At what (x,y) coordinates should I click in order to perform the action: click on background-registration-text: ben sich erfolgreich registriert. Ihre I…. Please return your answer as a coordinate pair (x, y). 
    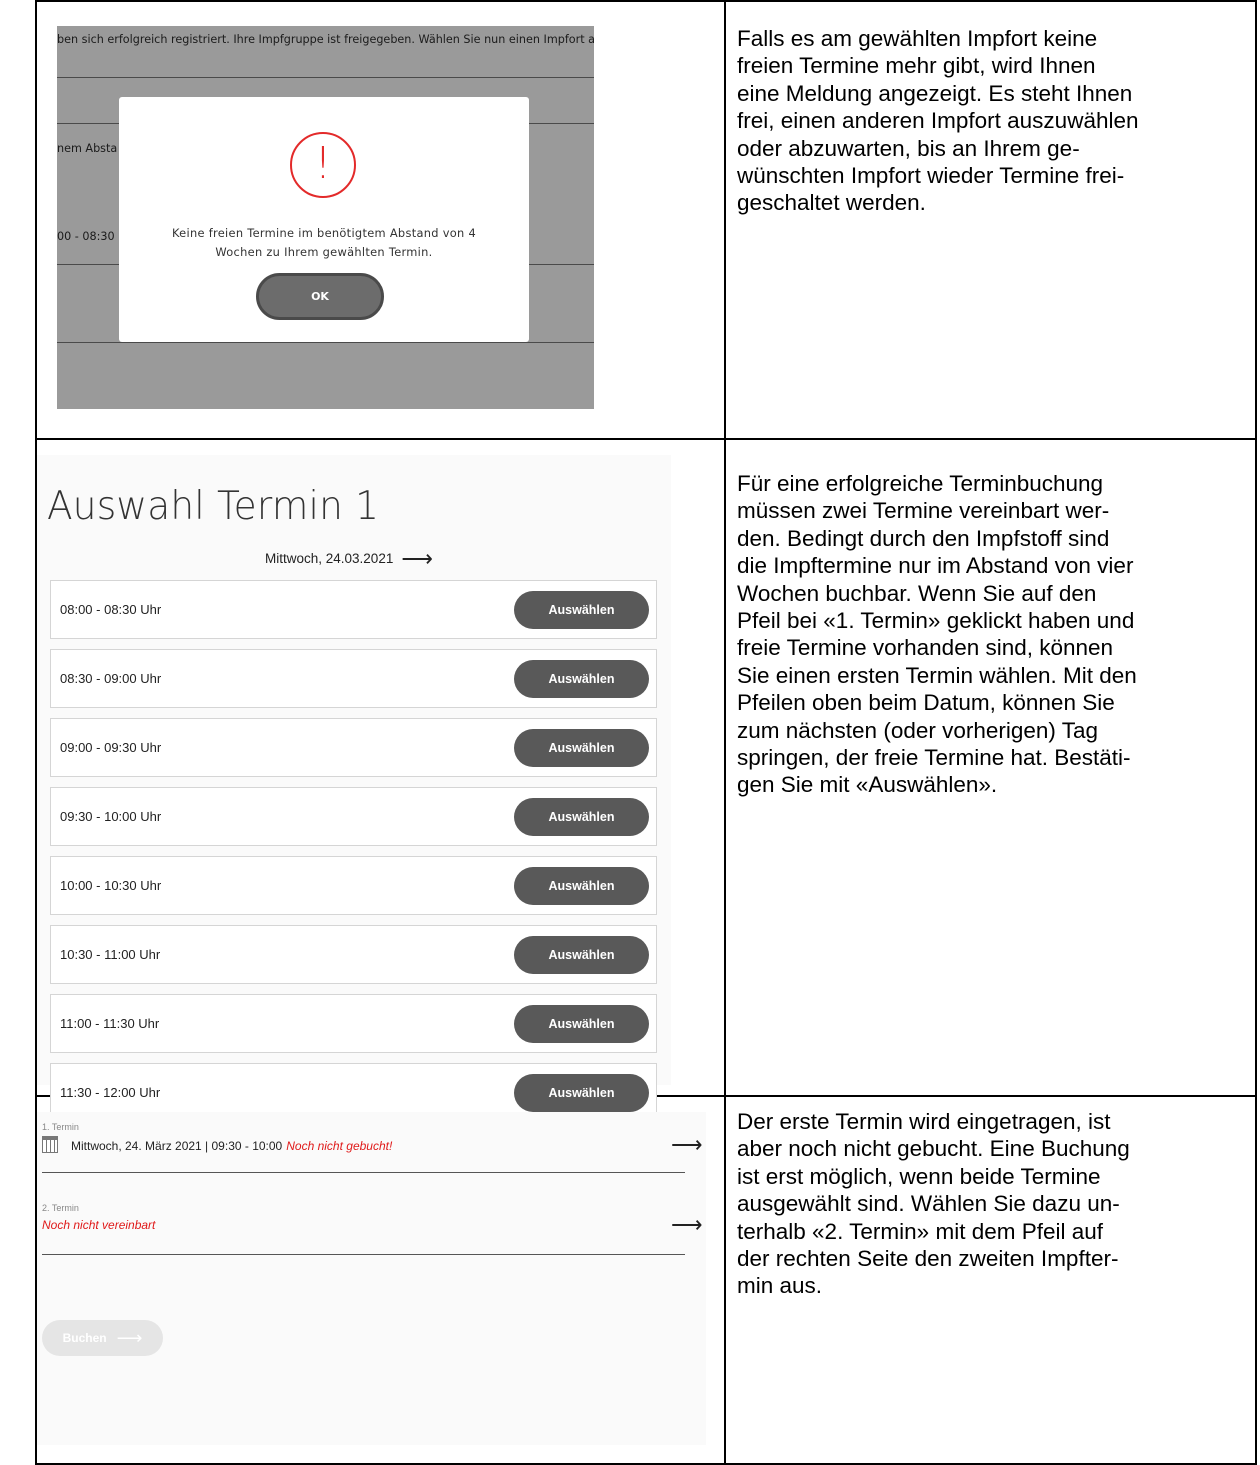
    Looking at the image, I should click on (325, 39).